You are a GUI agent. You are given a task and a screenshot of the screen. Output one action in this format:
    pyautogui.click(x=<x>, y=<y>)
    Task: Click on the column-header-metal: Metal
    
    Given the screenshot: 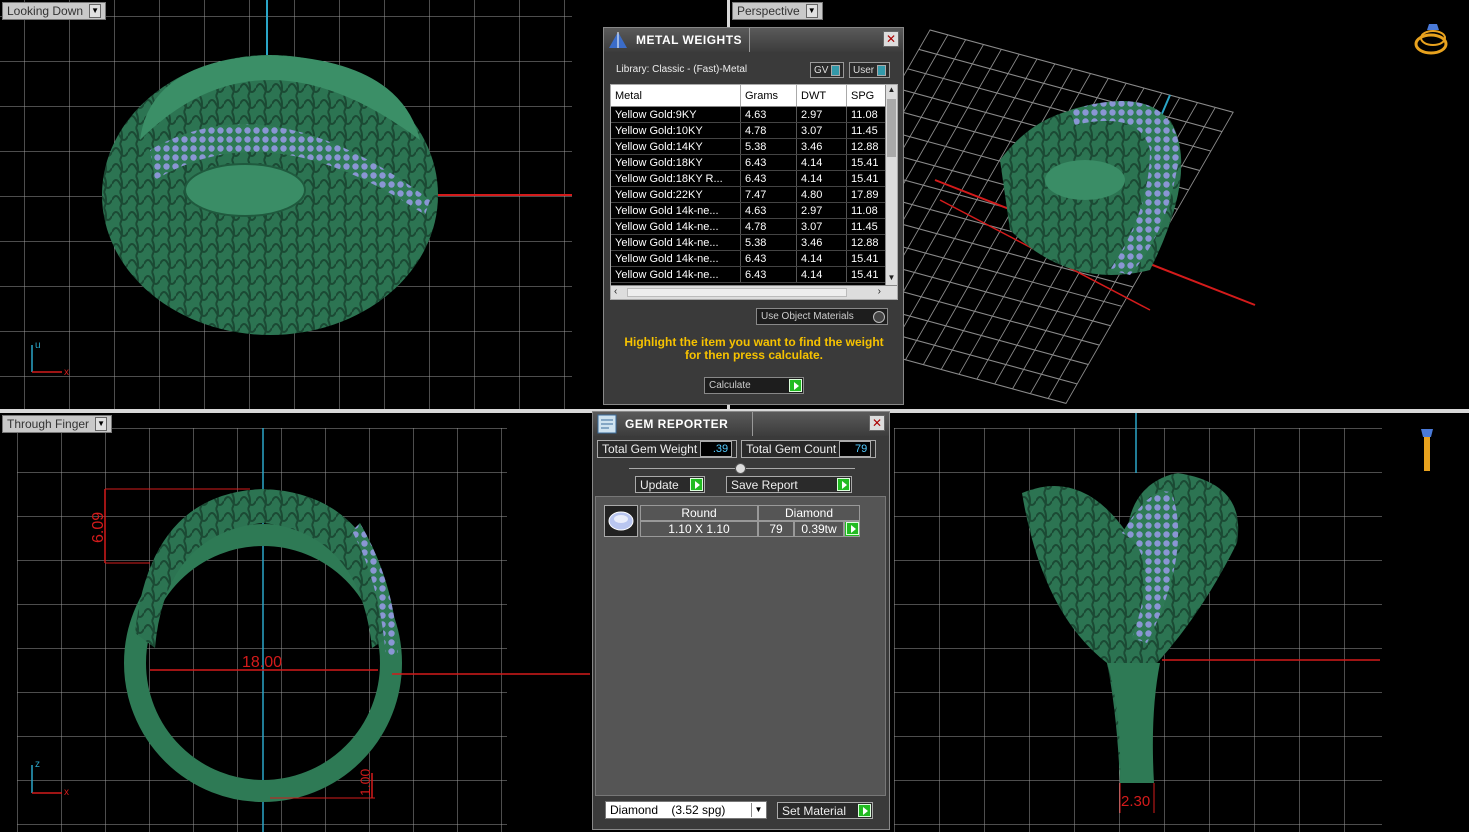 What is the action you would take?
    pyautogui.click(x=676, y=95)
    